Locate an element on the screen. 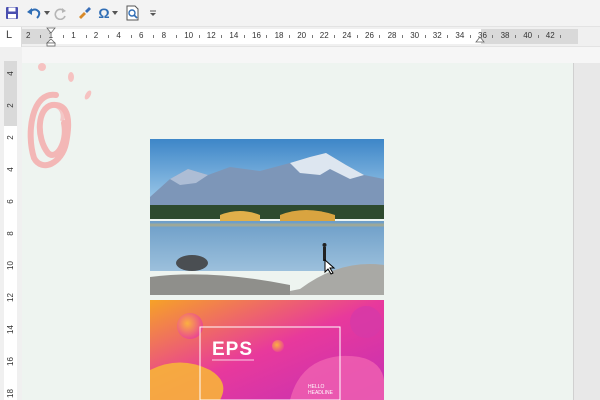 Image resolution: width=600 pixels, height=400 pixels. eps-poster-image: EPS HELLO HEADLINE is located at coordinates (267, 350).